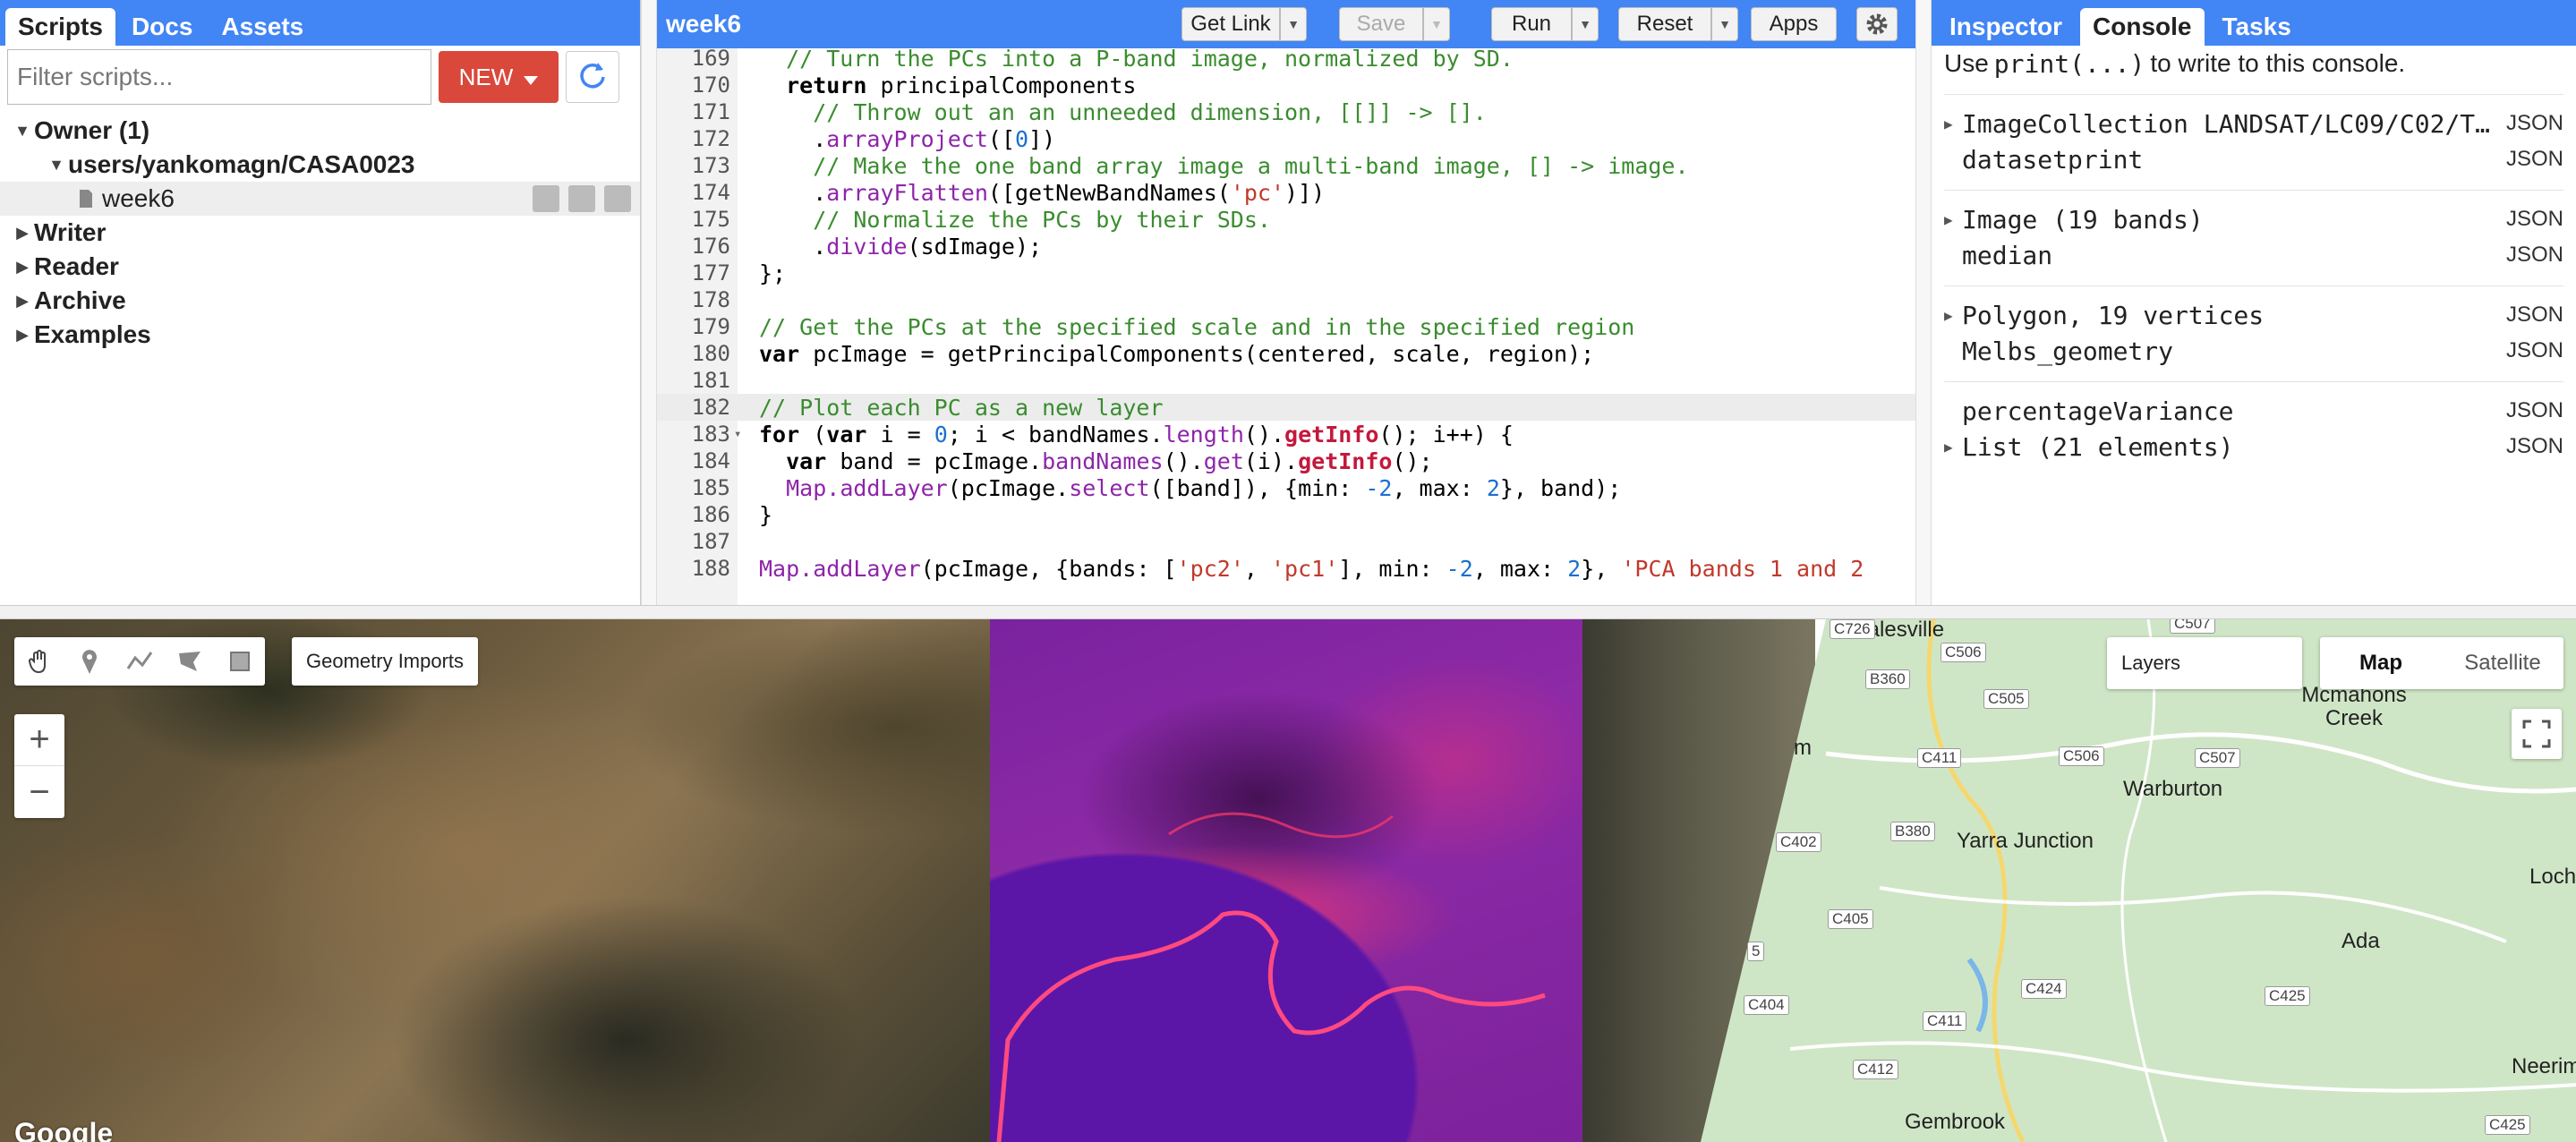 This screenshot has width=2576, height=1142. What do you see at coordinates (189, 661) in the screenshot?
I see `draw-polygon-icon` at bounding box center [189, 661].